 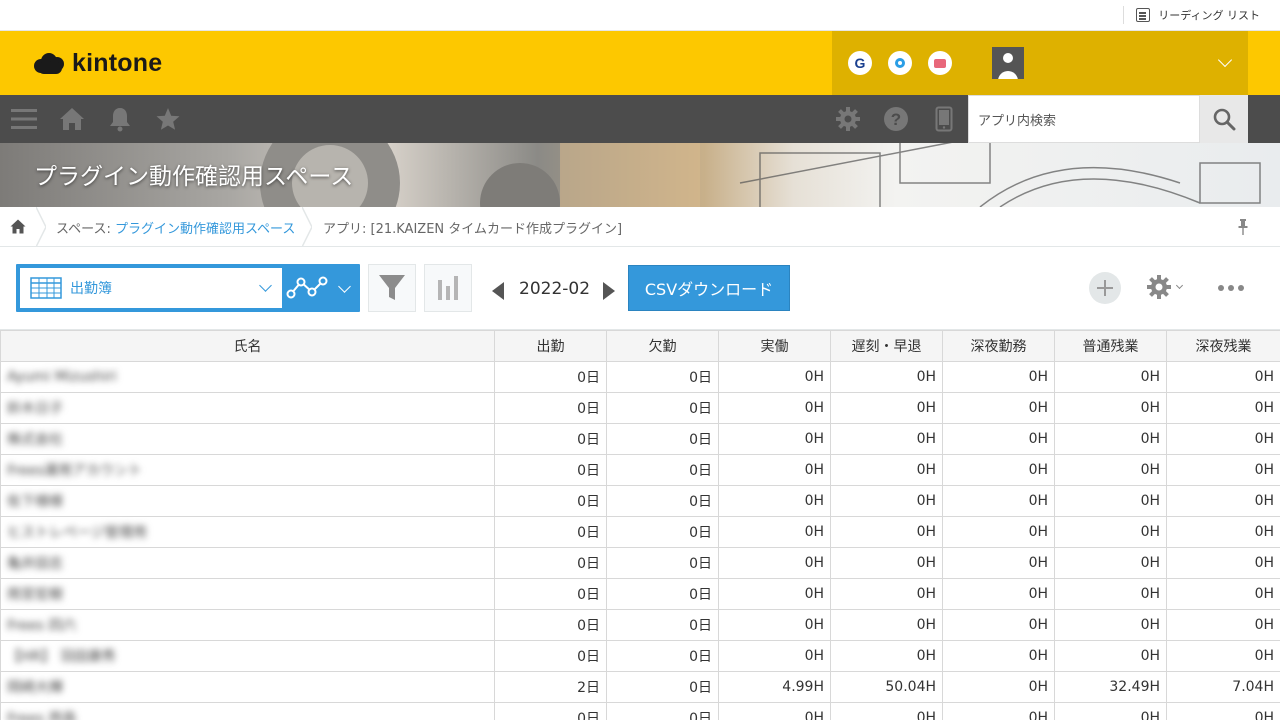 What do you see at coordinates (640, 408) in the screenshot?
I see `table-row: 鈴木日子 0日 0日 0H 0H 0H 0H 0H` at bounding box center [640, 408].